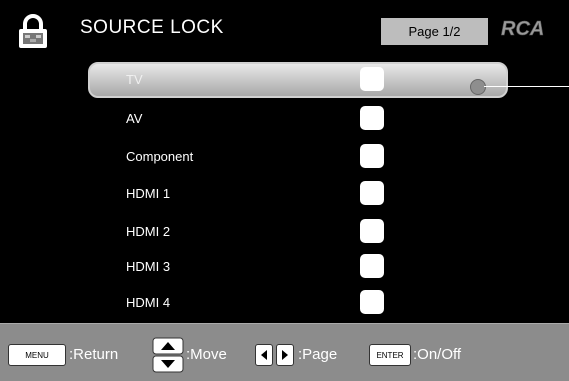 This screenshot has width=569, height=381. Describe the element at coordinates (148, 231) in the screenshot. I see `source-label: HDMI 2` at that location.